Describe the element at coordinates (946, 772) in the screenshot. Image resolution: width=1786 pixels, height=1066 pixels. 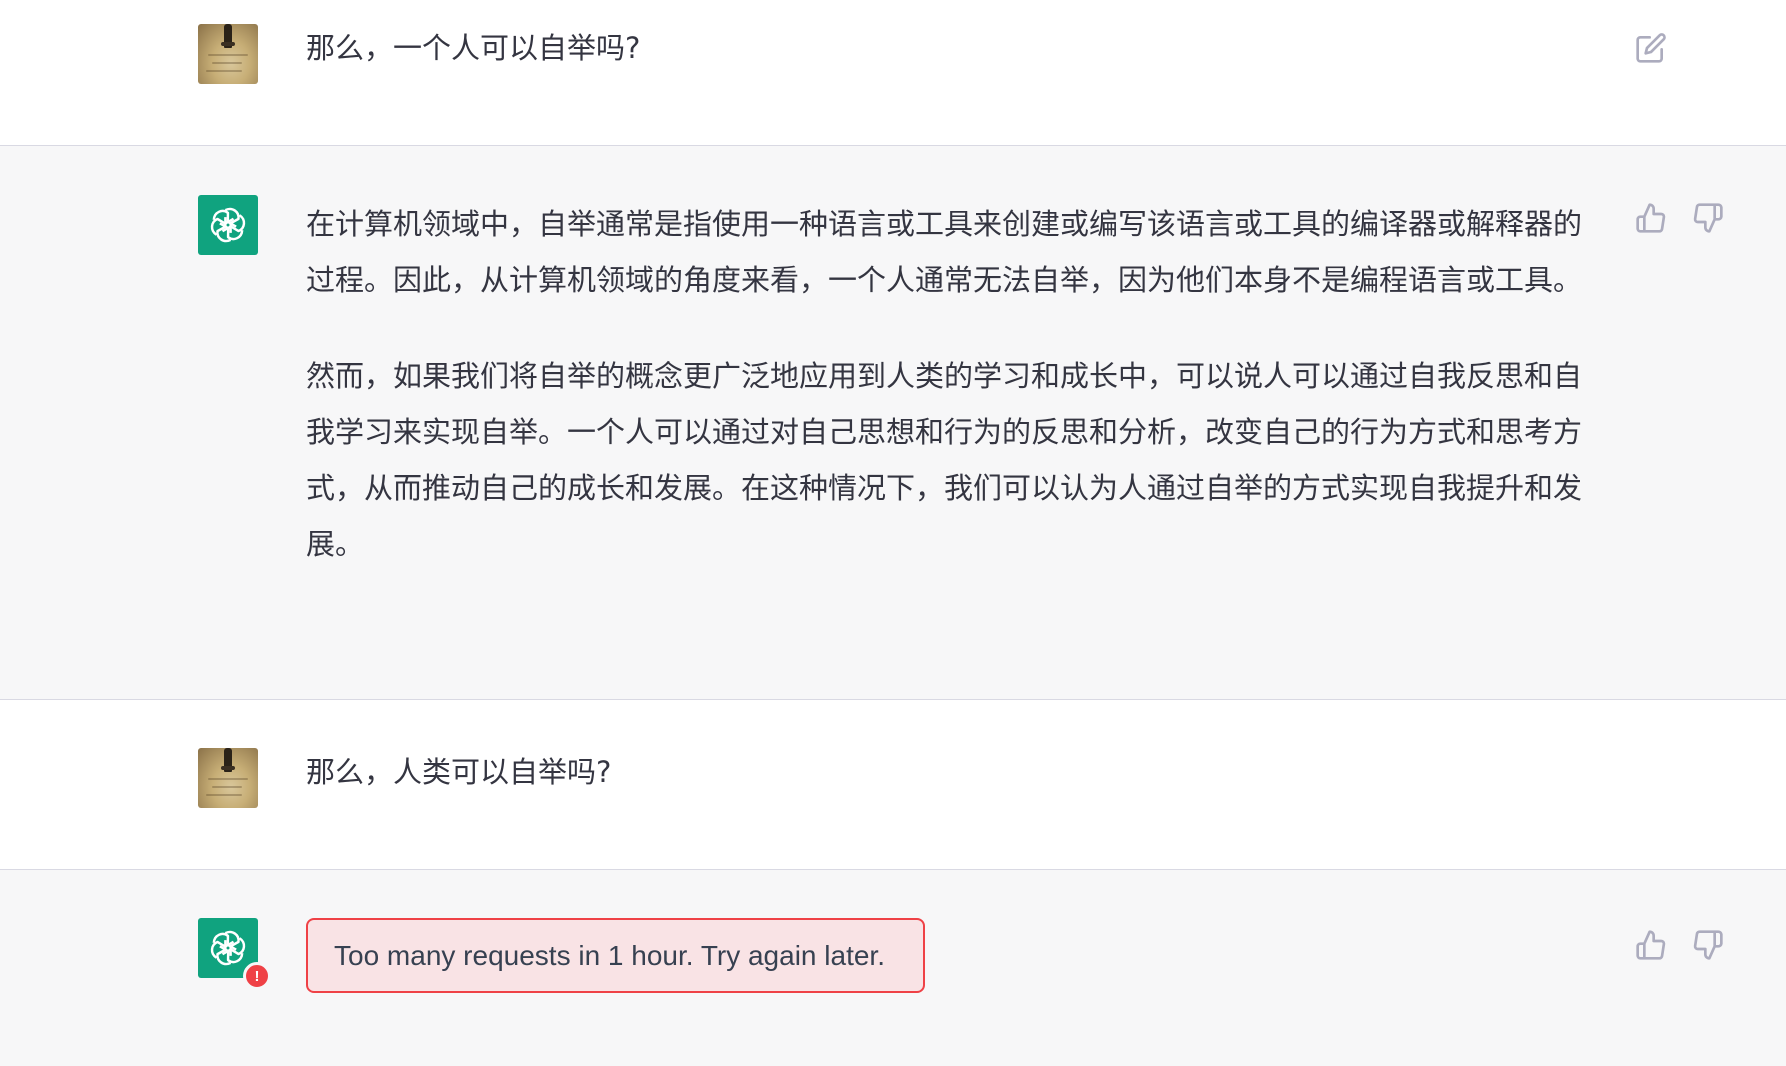
I see `user-message-text: 那么，人类可以自举吗?` at that location.